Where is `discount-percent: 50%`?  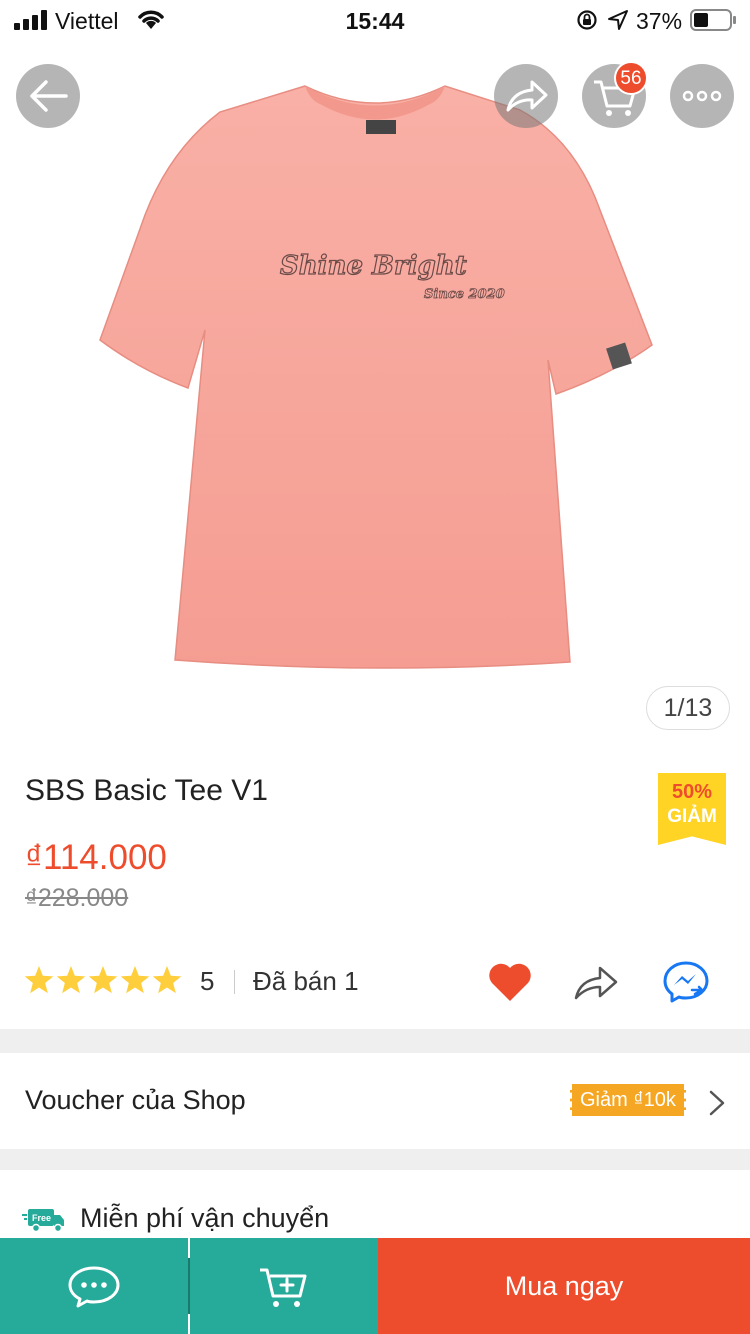 discount-percent: 50% is located at coordinates (692, 792).